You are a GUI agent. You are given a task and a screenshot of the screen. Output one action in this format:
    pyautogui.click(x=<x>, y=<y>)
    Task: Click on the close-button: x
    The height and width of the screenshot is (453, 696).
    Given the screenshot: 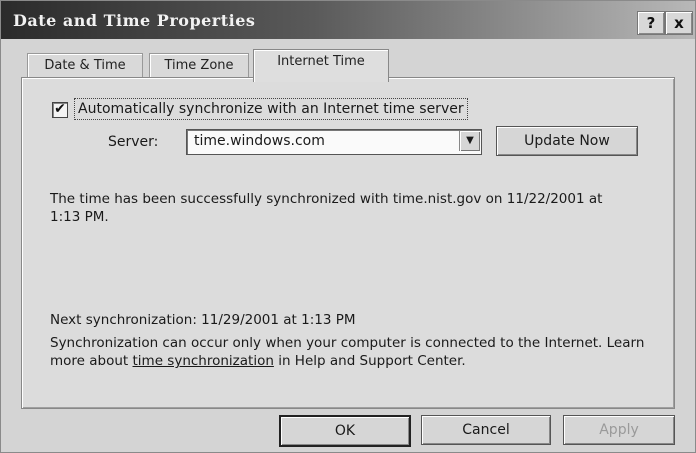 What is the action you would take?
    pyautogui.click(x=679, y=23)
    